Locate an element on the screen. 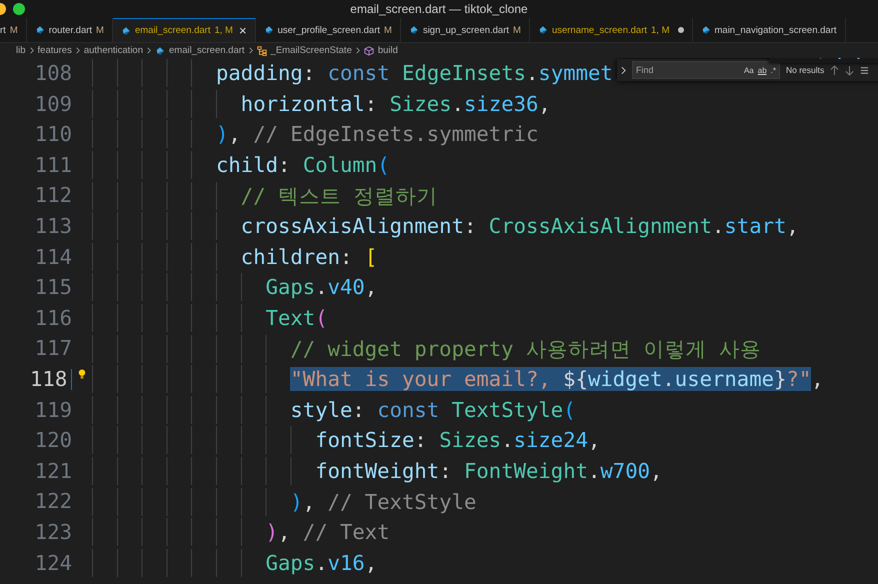  editor-tab: main_navigation_screen.dart is located at coordinates (769, 30).